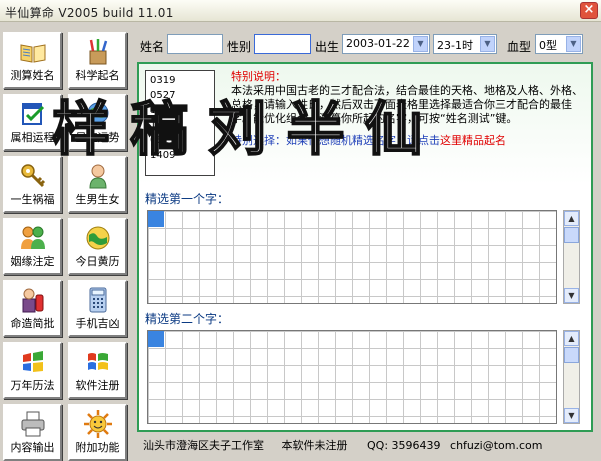  What do you see at coordinates (571, 257) in the screenshot?
I see `first-grid-scrollbar: ▲ ▼` at bounding box center [571, 257].